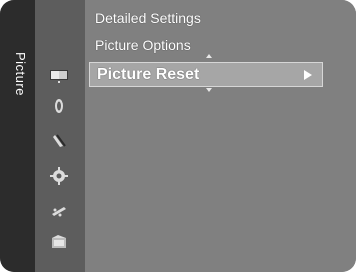 This screenshot has height=272, width=356. What do you see at coordinates (209, 90) in the screenshot?
I see `scroll-down-indicator` at bounding box center [209, 90].